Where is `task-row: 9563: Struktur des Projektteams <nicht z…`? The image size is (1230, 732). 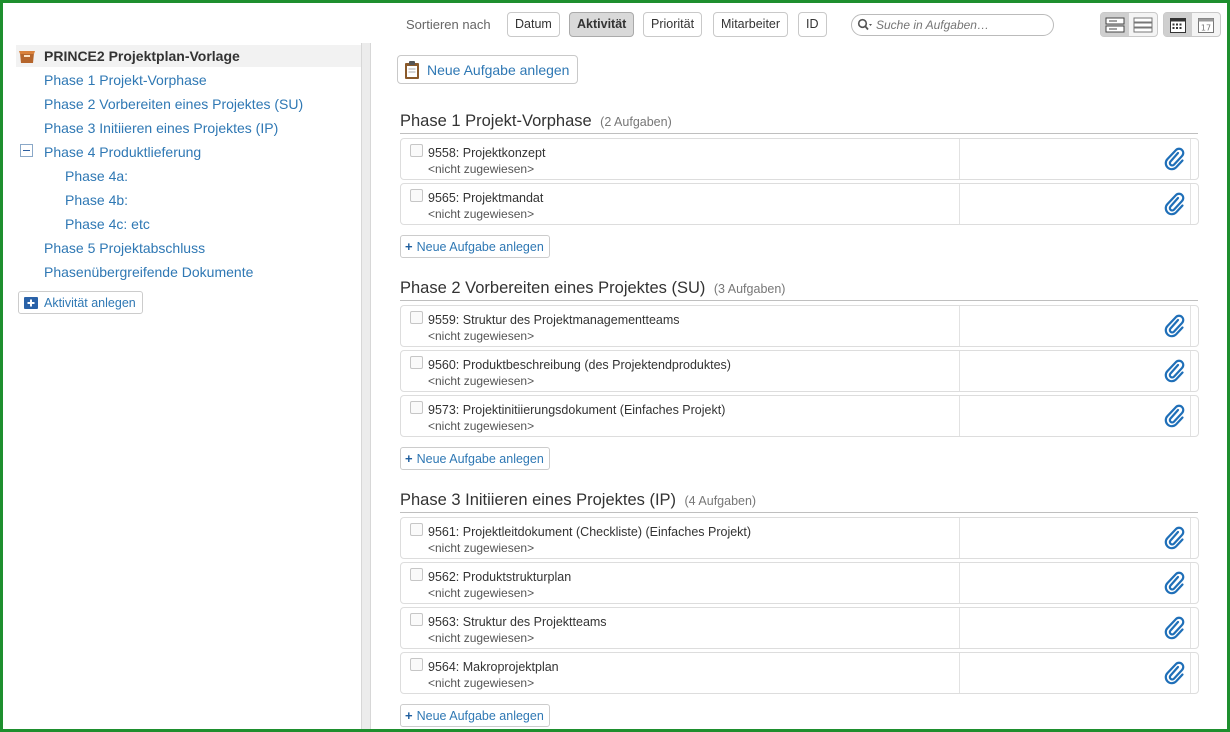
task-row: 9563: Struktur des Projektteams <nicht z… is located at coordinates (799, 628).